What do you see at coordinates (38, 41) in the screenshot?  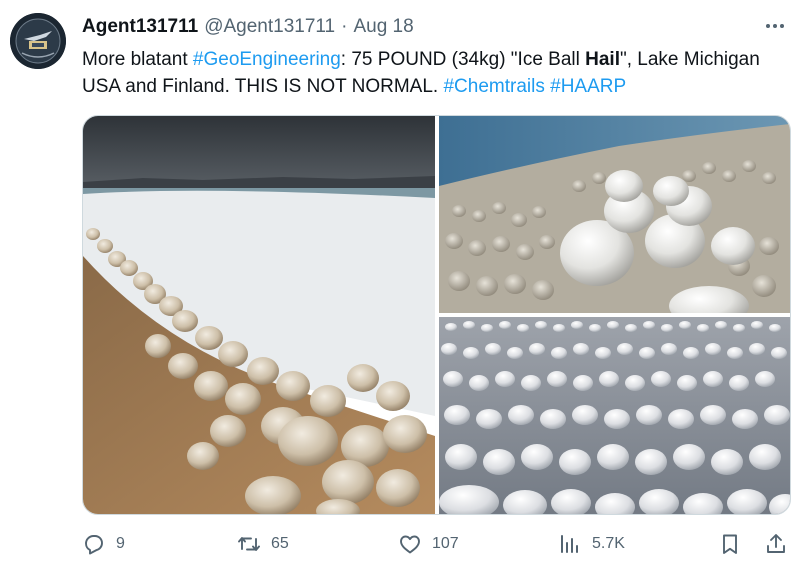 I see `avatar` at bounding box center [38, 41].